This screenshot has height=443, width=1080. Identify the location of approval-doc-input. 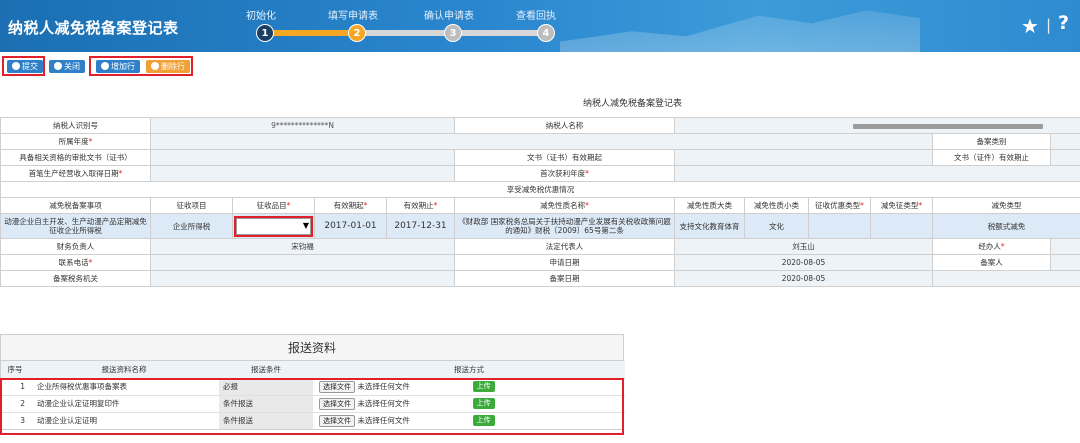
(302, 157).